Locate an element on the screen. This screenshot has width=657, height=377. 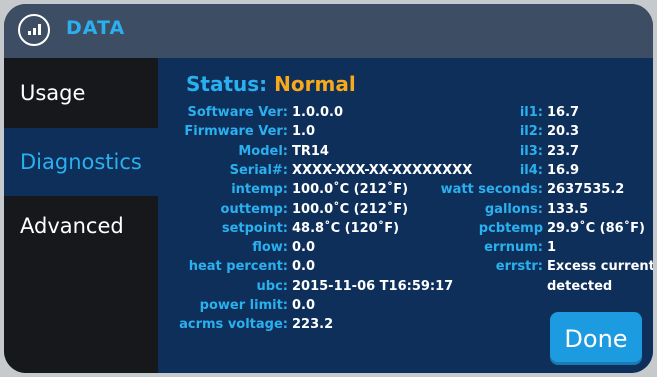
field-key: il4: is located at coordinates (531, 170).